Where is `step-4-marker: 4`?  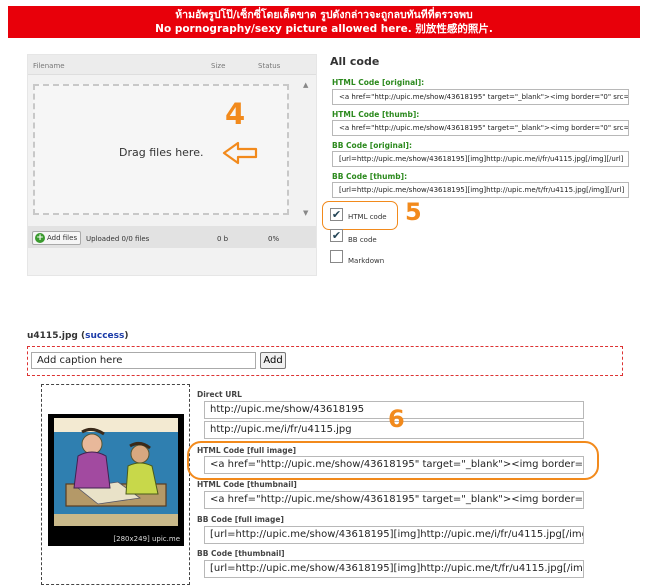 step-4-marker: 4 is located at coordinates (235, 114).